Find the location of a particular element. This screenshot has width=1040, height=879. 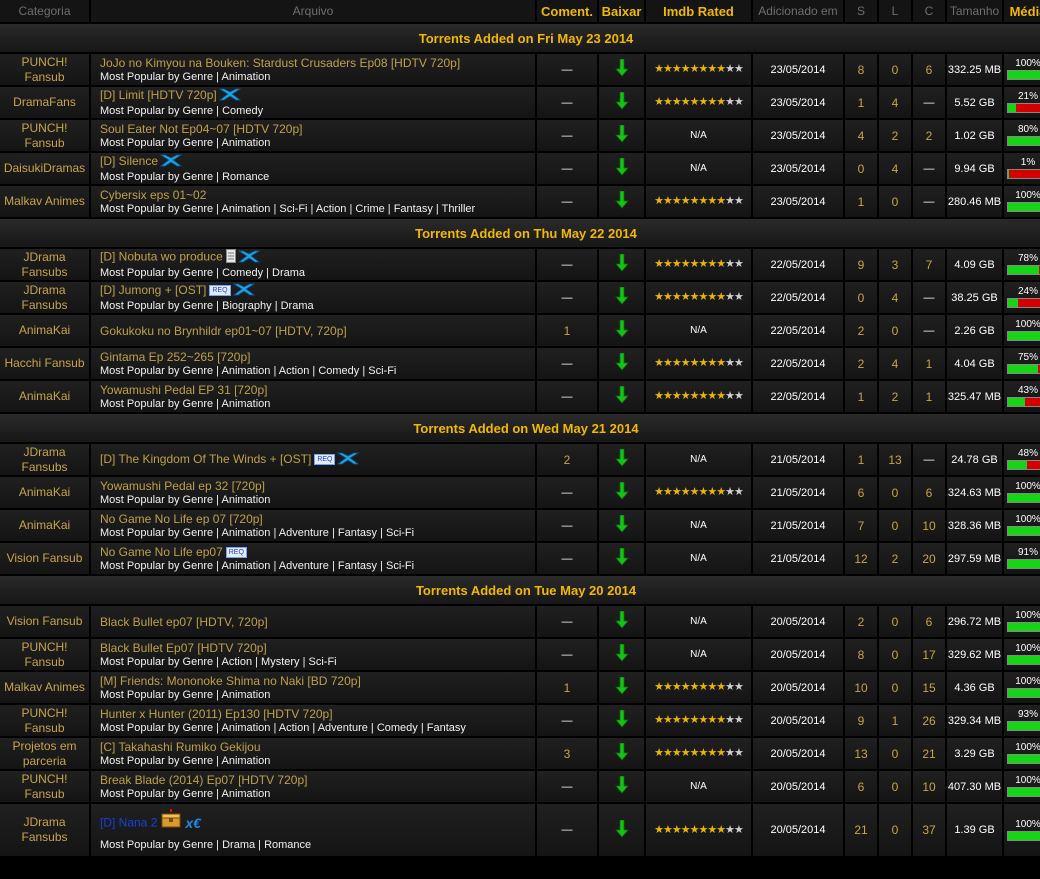

completed-count: 37 is located at coordinates (929, 830).